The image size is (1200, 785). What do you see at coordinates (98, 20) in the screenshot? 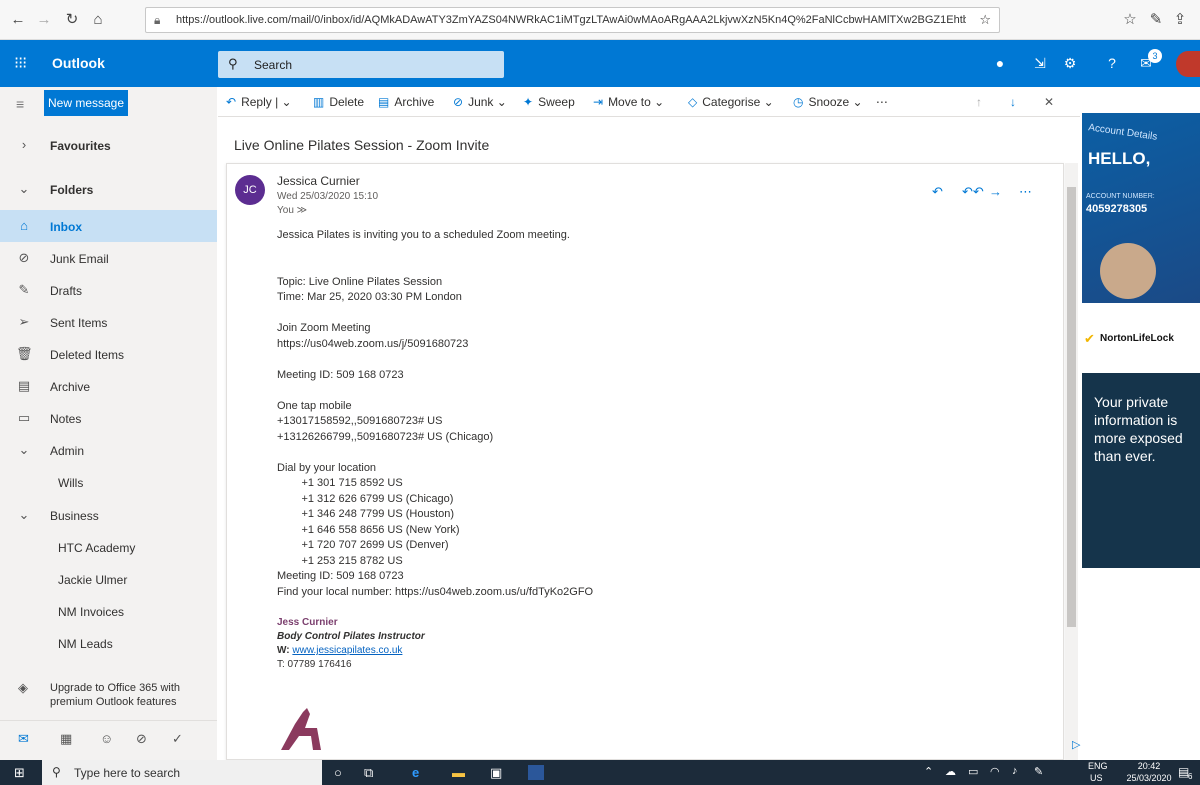
I see `home-icon: ⌂` at bounding box center [98, 20].